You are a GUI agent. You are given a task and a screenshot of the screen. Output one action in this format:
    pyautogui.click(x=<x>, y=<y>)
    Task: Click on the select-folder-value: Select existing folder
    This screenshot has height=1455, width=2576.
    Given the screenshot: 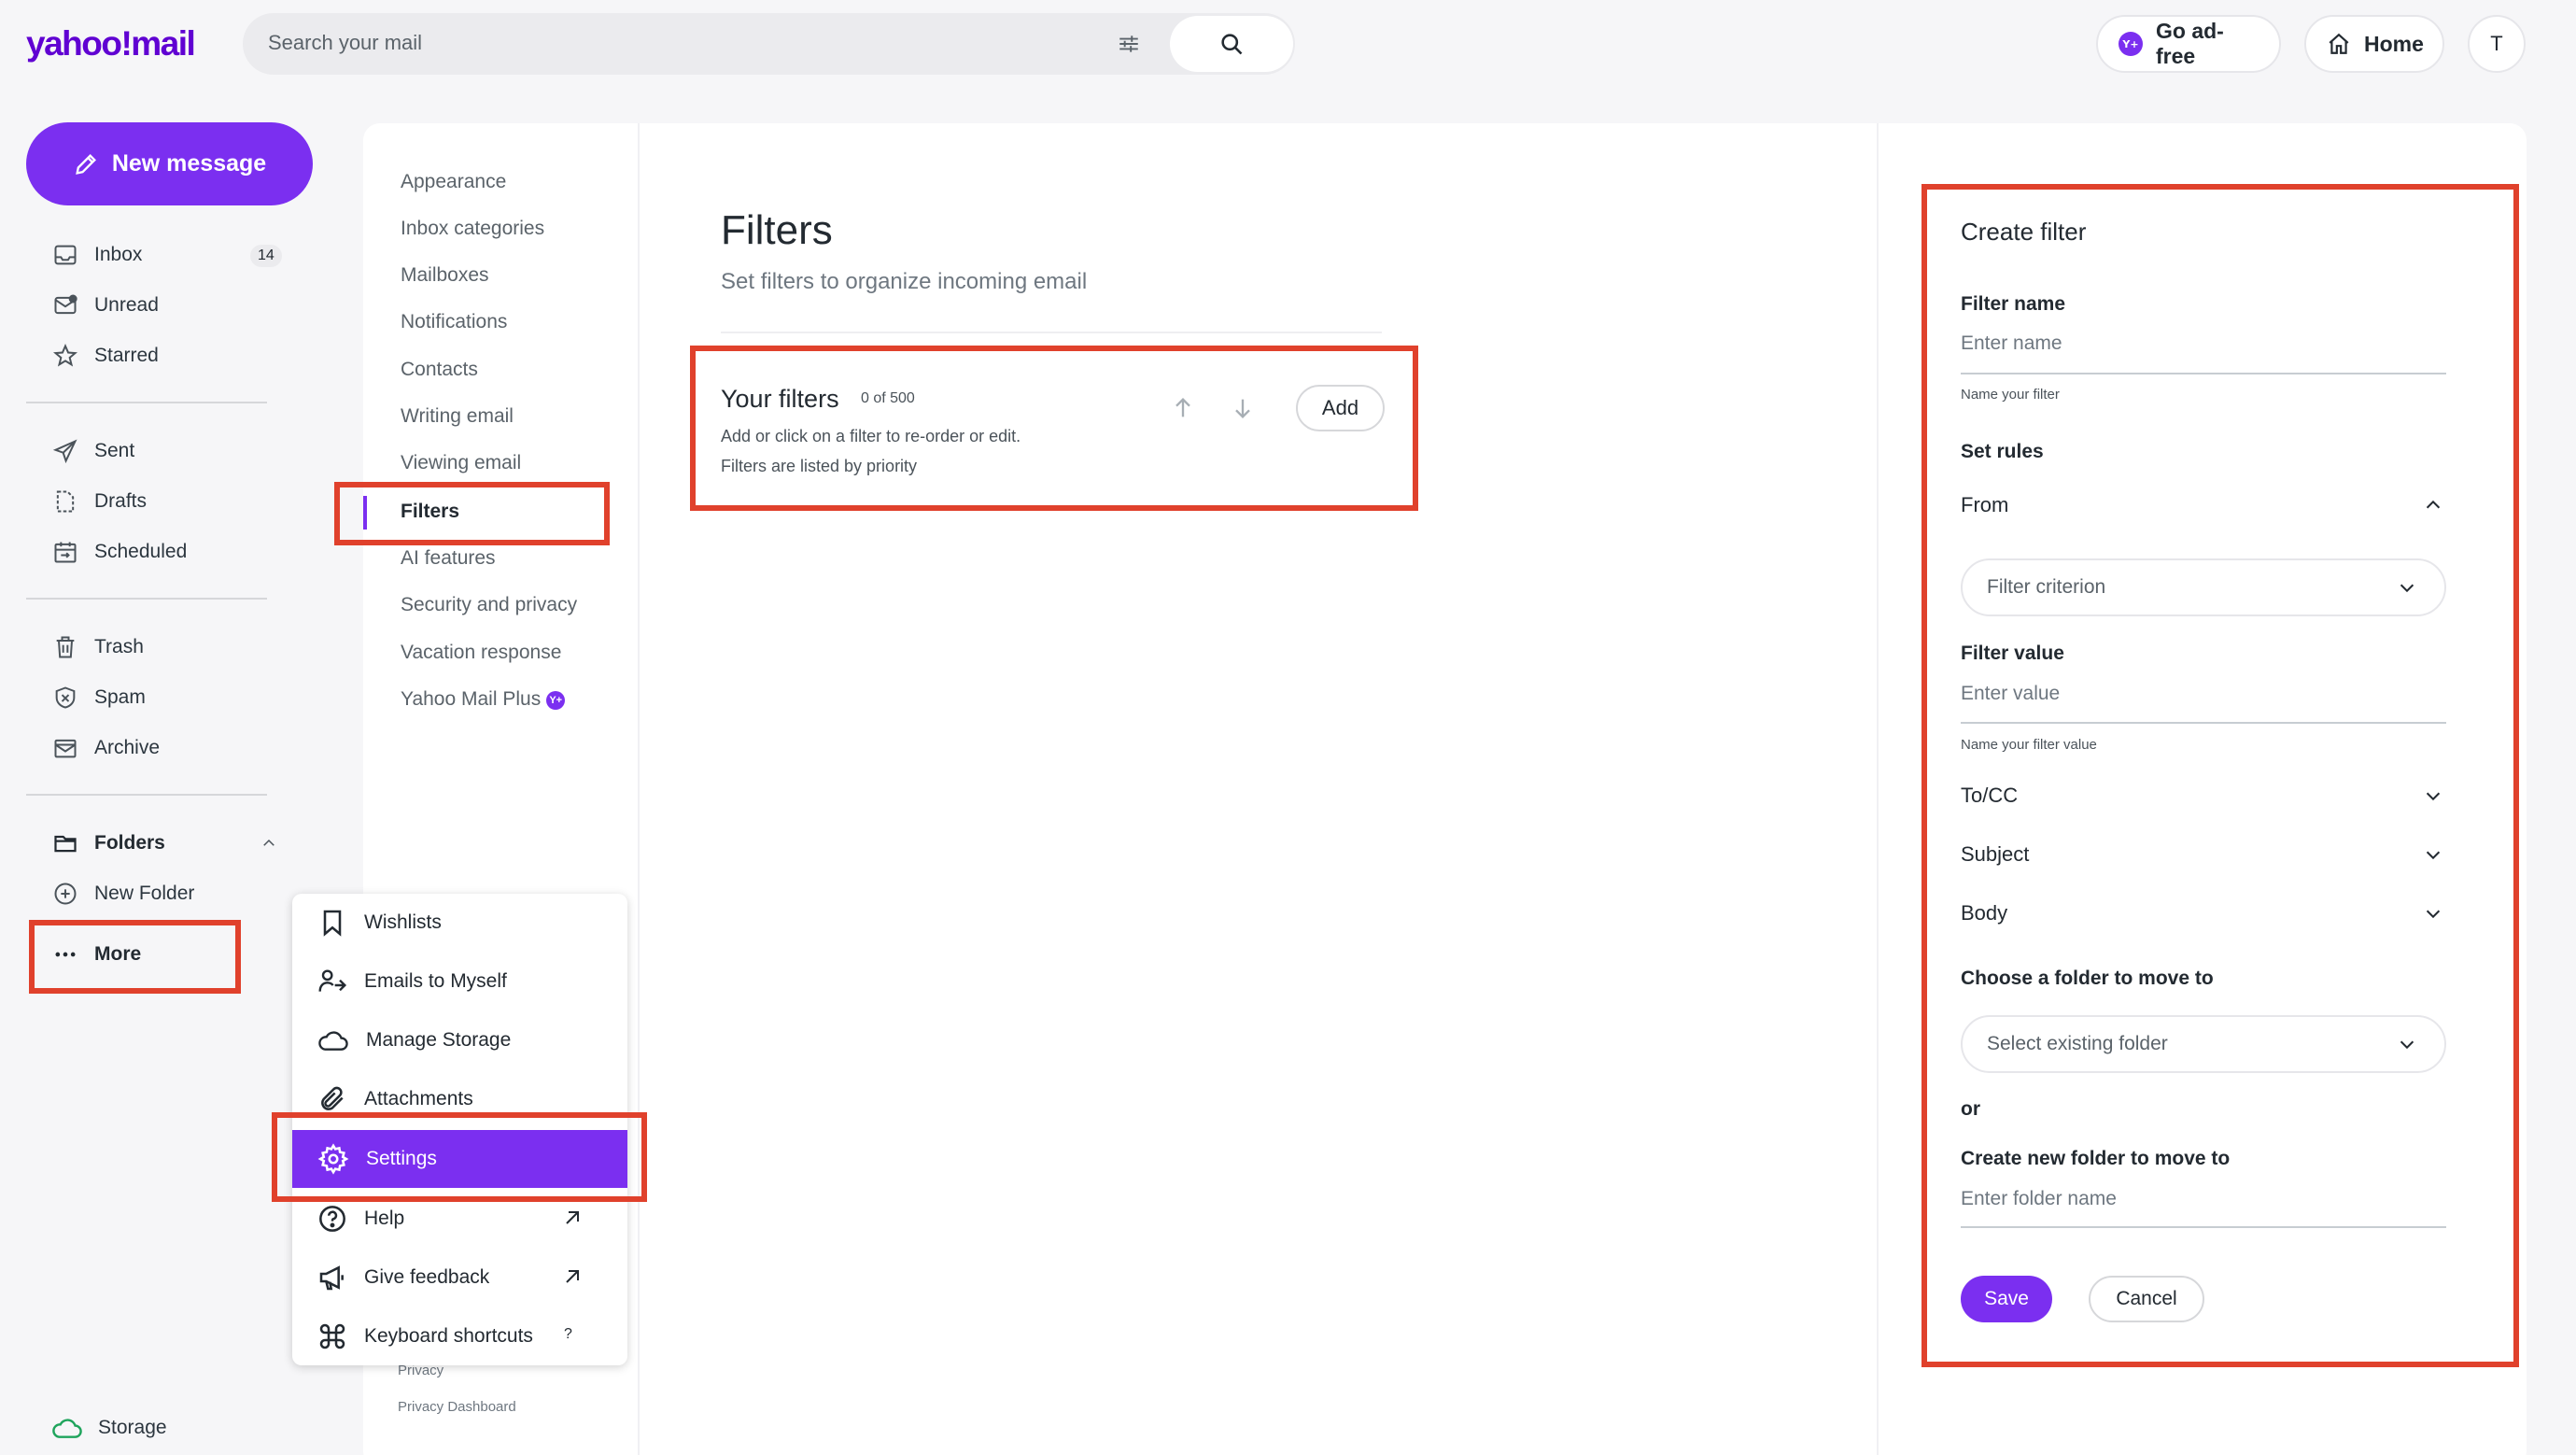 What is the action you would take?
    pyautogui.click(x=2078, y=1043)
    